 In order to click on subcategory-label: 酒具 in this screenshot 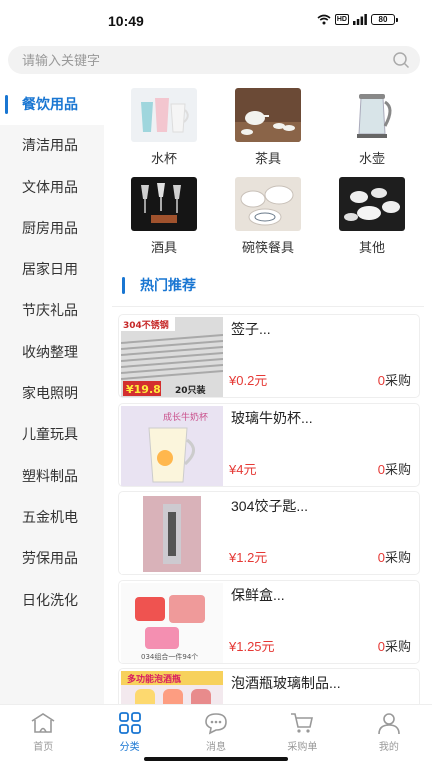, I will do `click(163, 247)`.